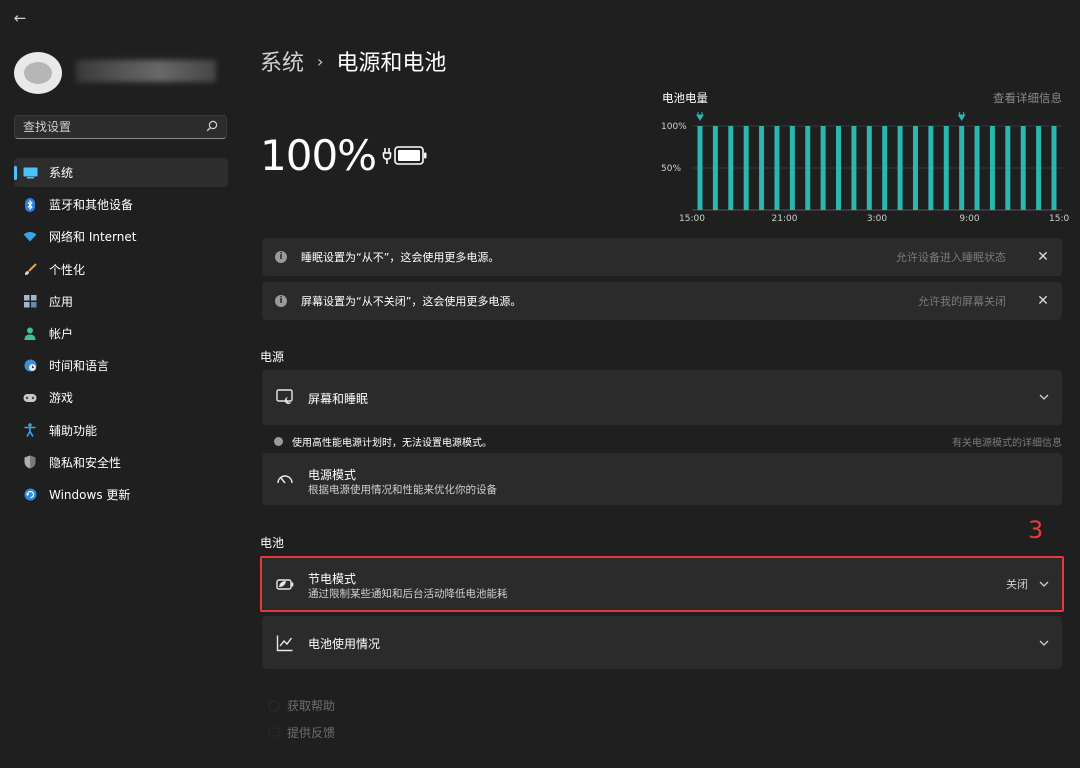  Describe the element at coordinates (85, 462) in the screenshot. I see `sidebar-item-label: 隐私和安全性` at that location.